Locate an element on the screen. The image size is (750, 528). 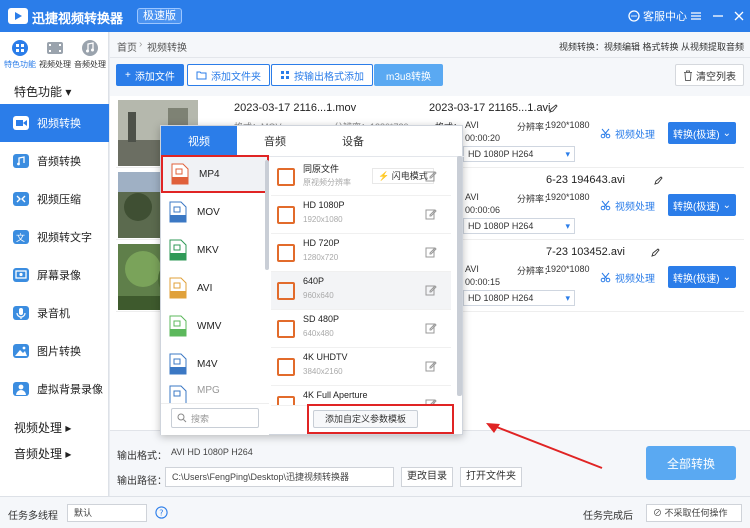
preset-item-640p: 640P 960x640 is located at coordinates (361, 291).